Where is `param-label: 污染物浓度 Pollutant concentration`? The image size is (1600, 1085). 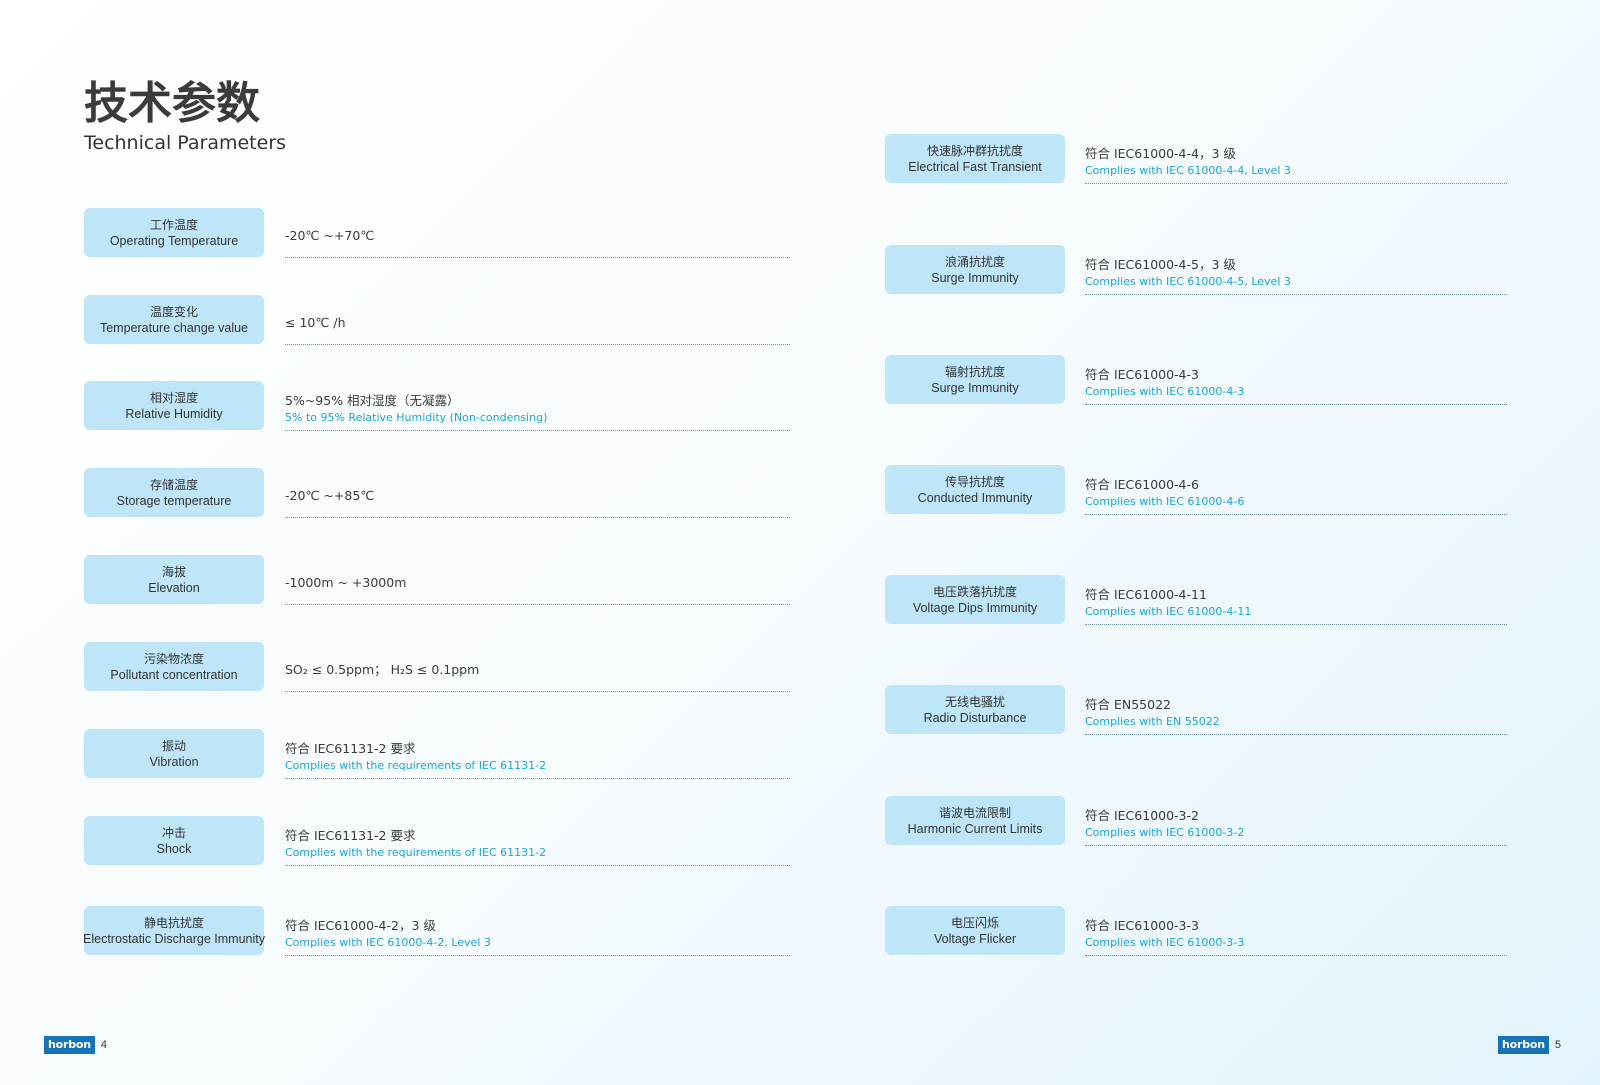
param-label: 污染物浓度 Pollutant concentration is located at coordinates (174, 666).